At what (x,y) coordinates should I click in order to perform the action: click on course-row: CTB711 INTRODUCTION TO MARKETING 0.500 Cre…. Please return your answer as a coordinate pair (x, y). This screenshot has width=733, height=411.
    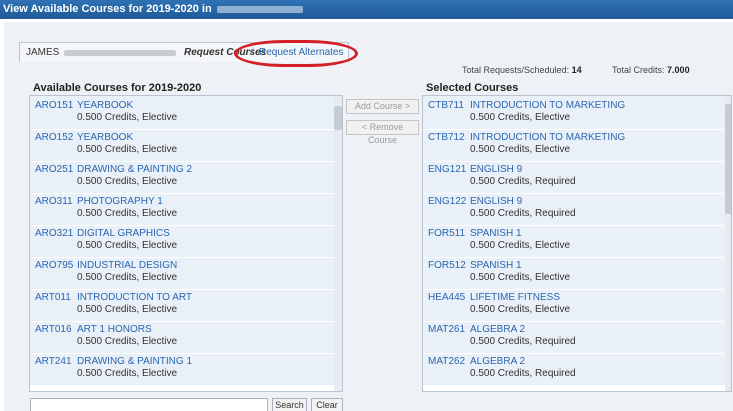
    Looking at the image, I should click on (574, 113).